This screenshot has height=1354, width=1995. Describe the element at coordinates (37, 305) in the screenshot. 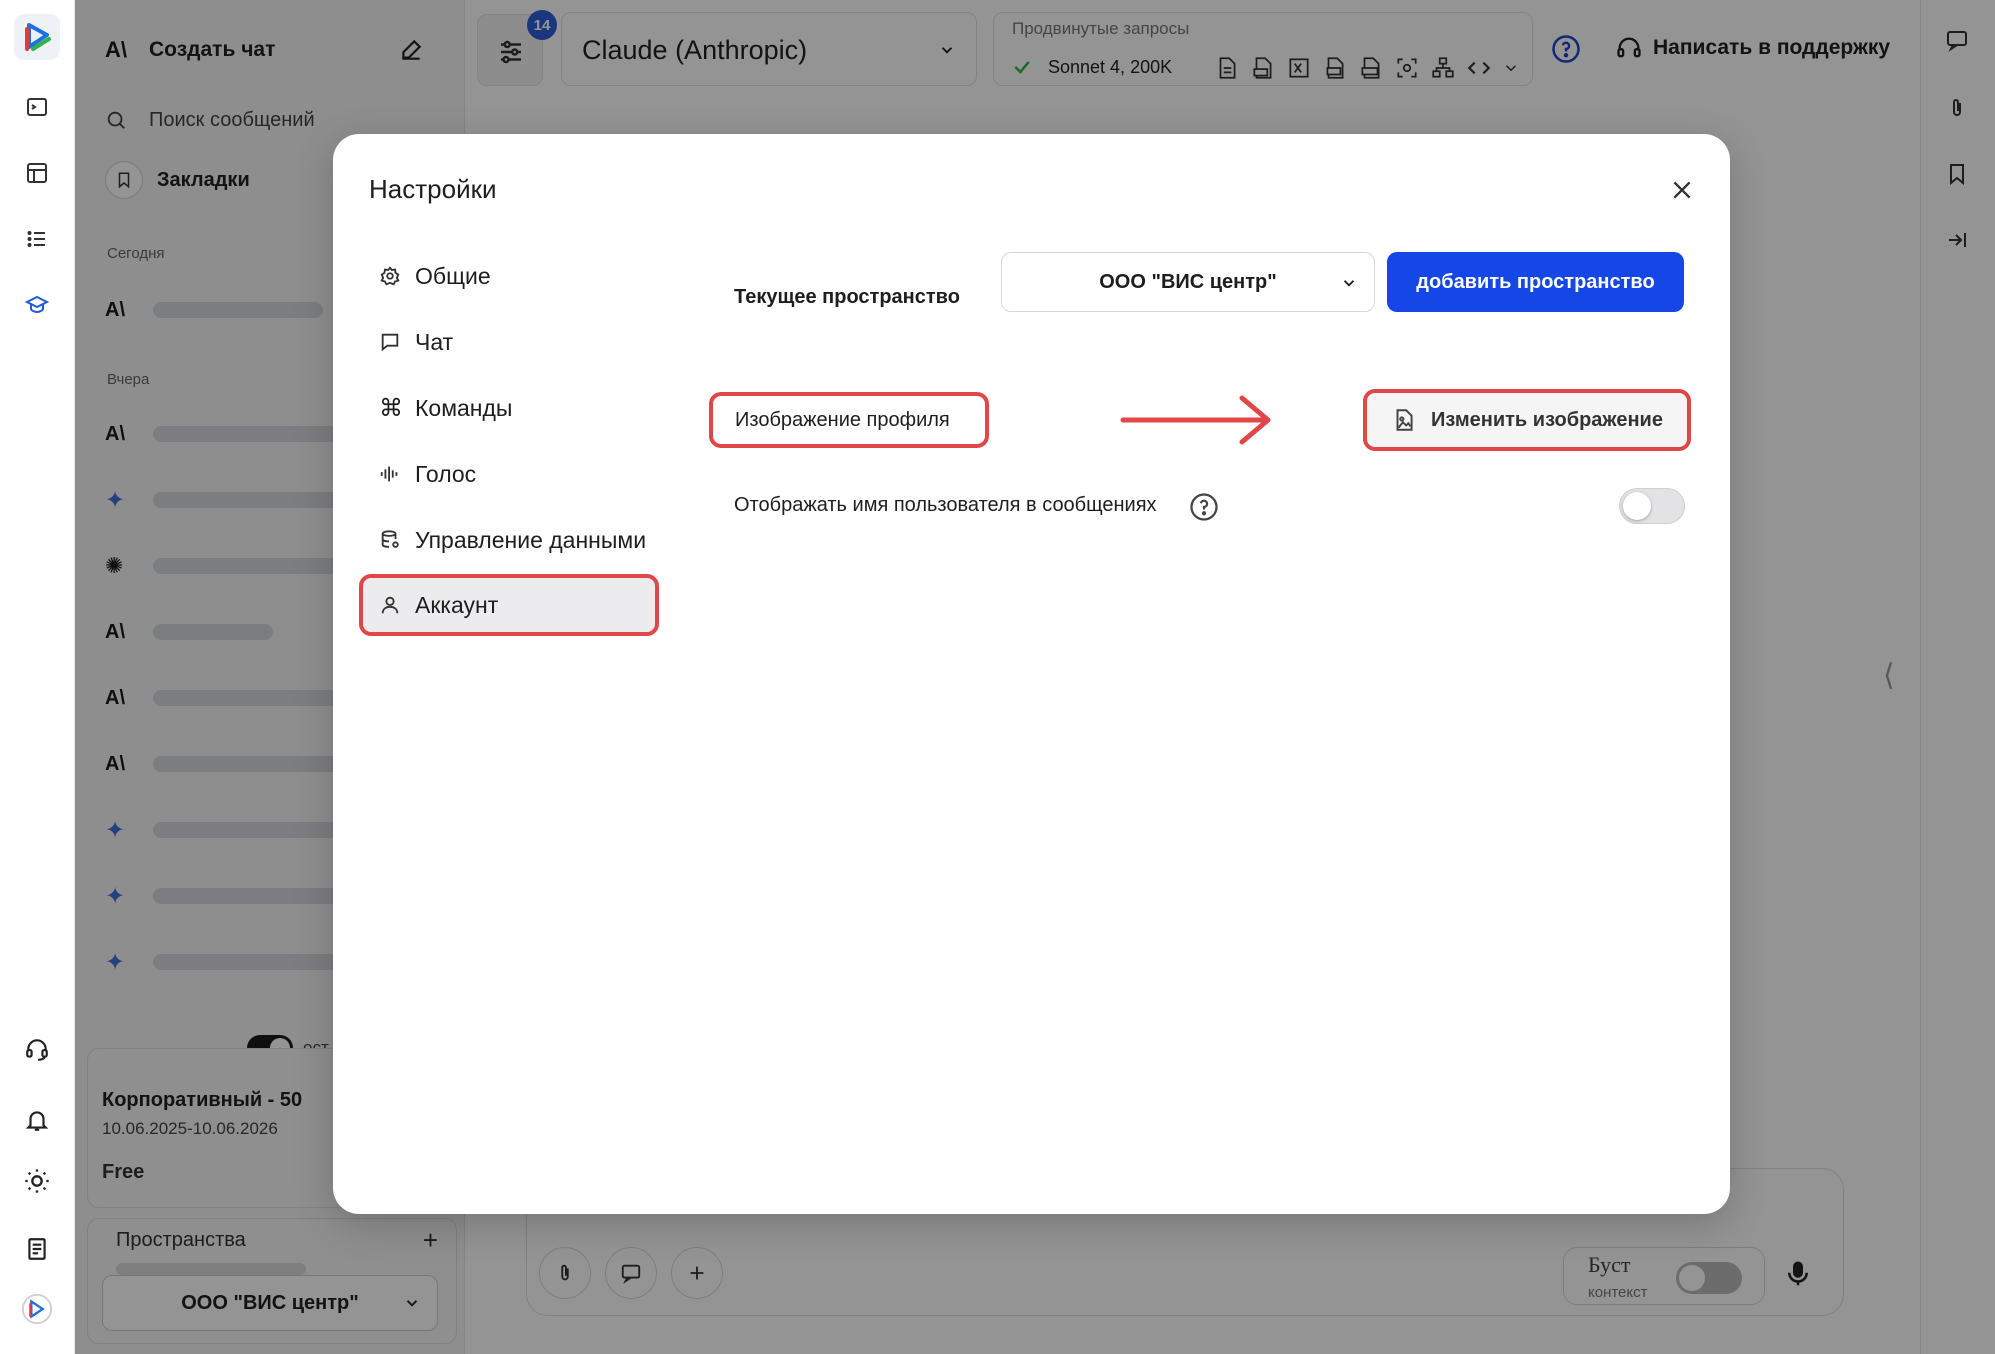

I see `graduation-cap-icon` at that location.